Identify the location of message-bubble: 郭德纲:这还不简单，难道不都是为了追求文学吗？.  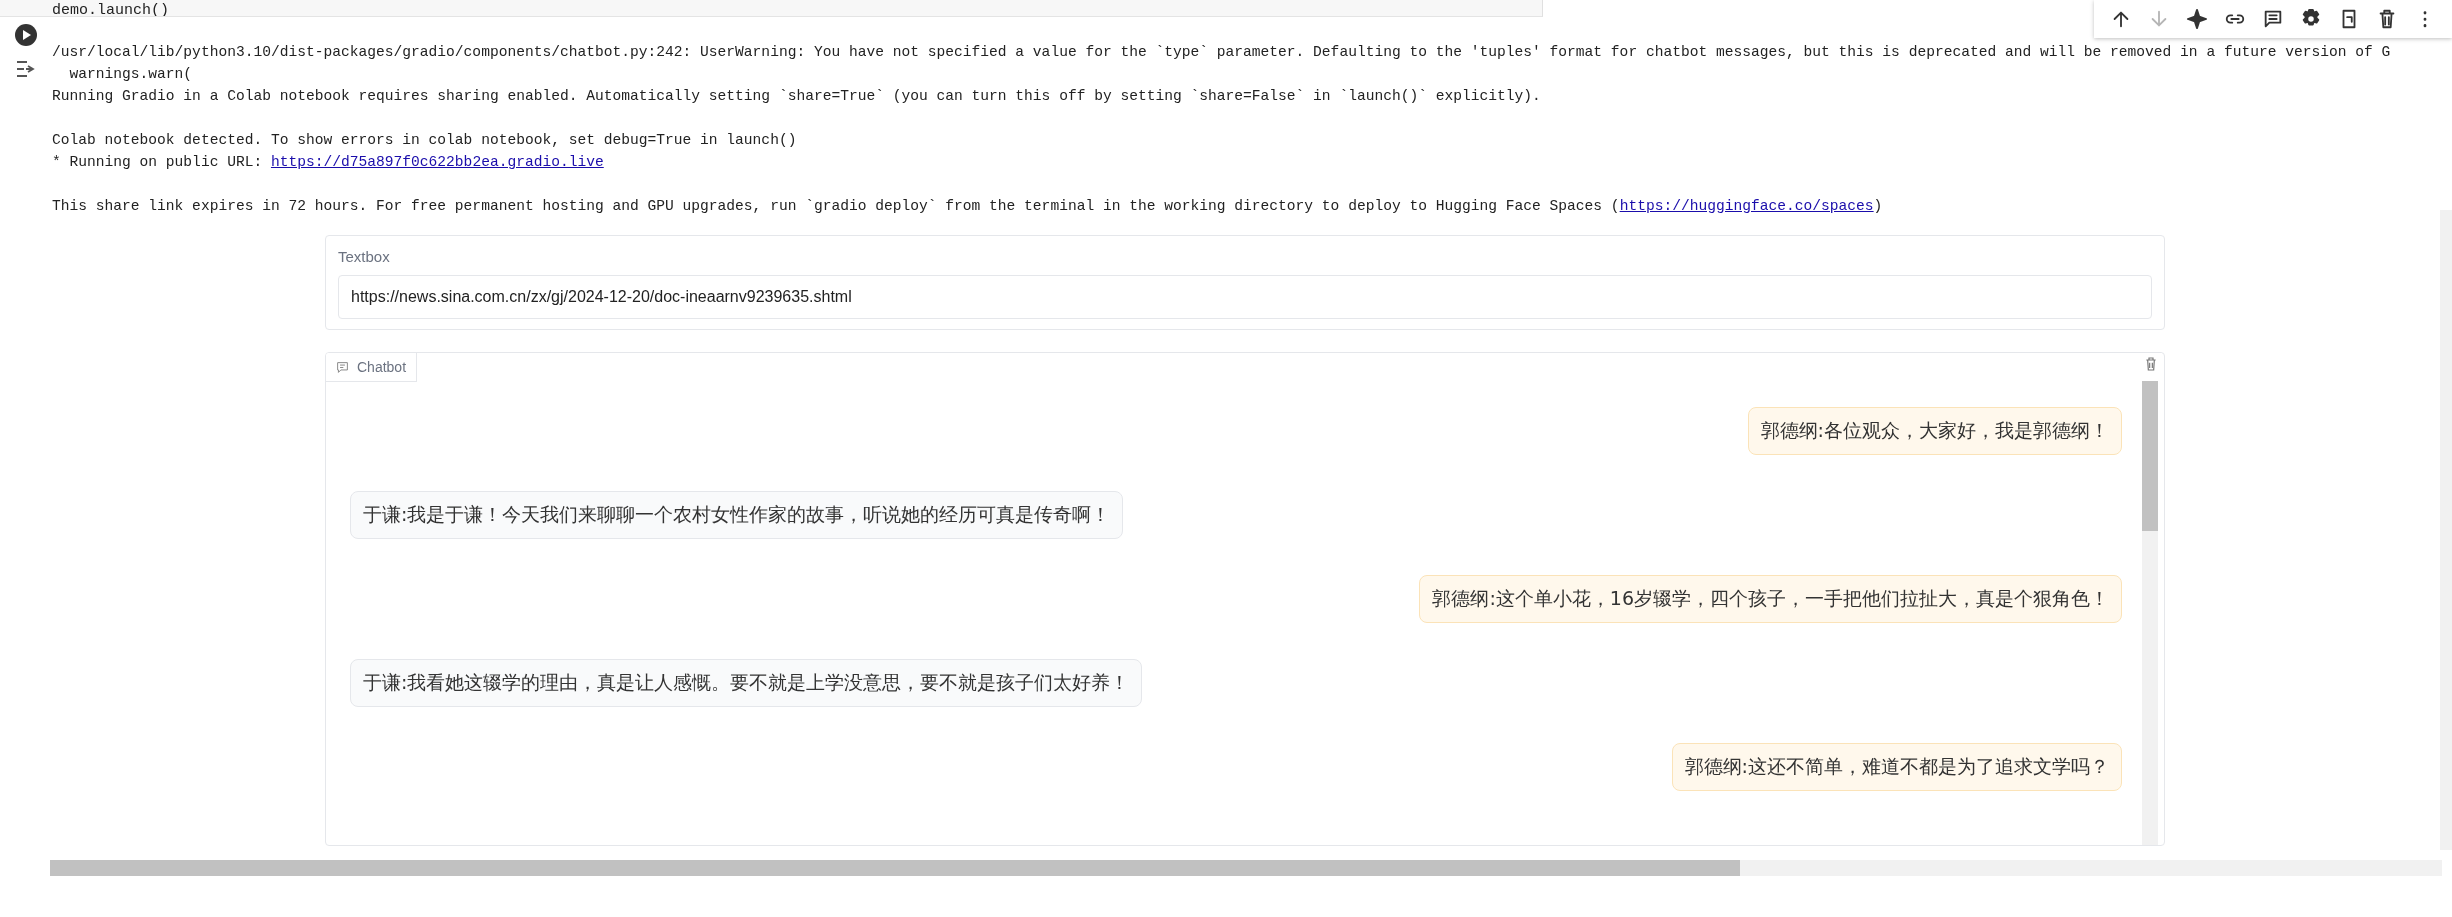
(1896, 767).